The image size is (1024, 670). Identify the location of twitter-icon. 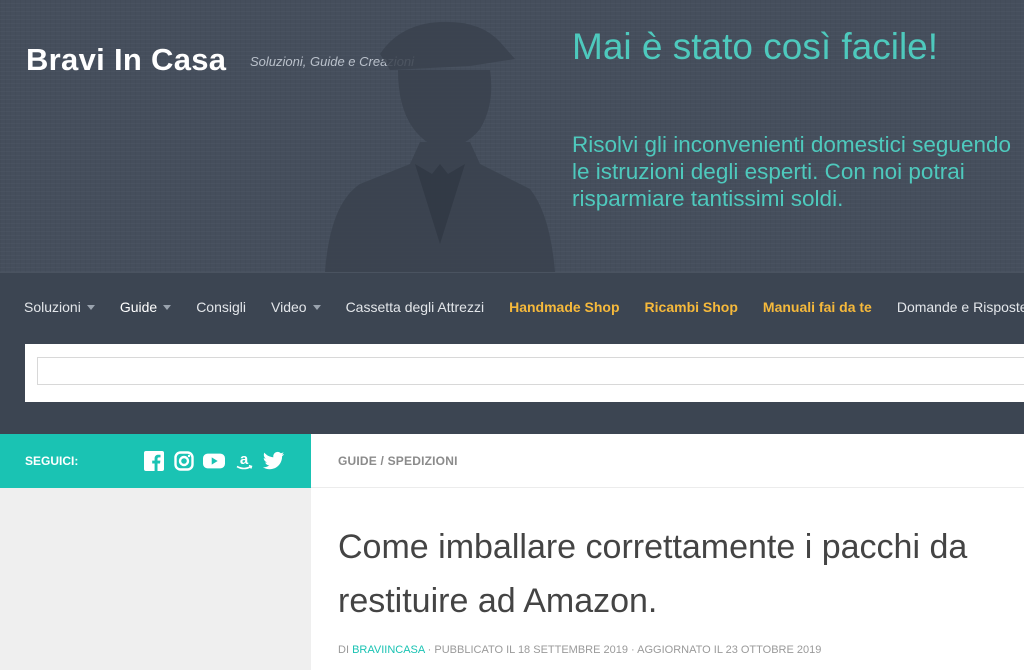
(274, 461).